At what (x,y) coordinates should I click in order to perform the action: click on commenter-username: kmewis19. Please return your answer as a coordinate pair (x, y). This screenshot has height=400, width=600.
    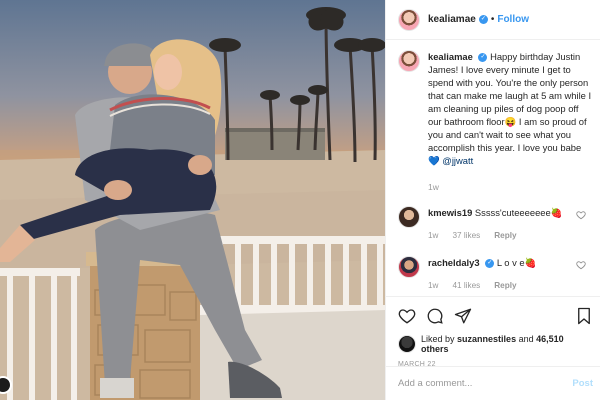
    Looking at the image, I should click on (450, 212).